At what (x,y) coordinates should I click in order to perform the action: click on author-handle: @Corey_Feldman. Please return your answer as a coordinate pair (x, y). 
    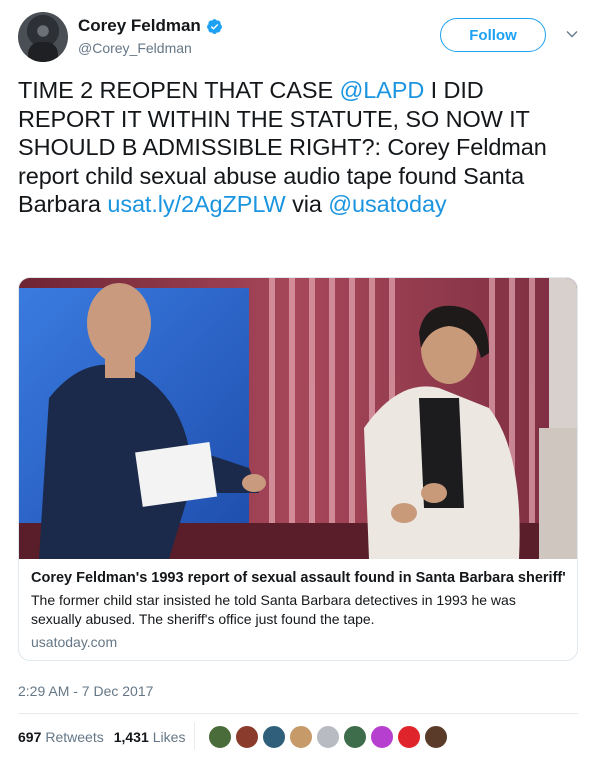
    Looking at the image, I should click on (150, 48).